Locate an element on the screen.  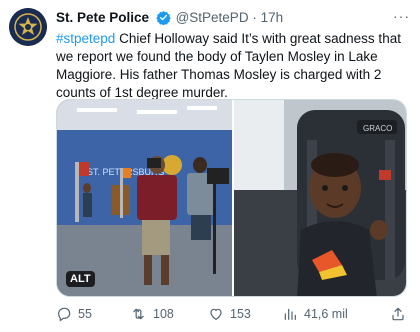
views-icon is located at coordinates (290, 314).